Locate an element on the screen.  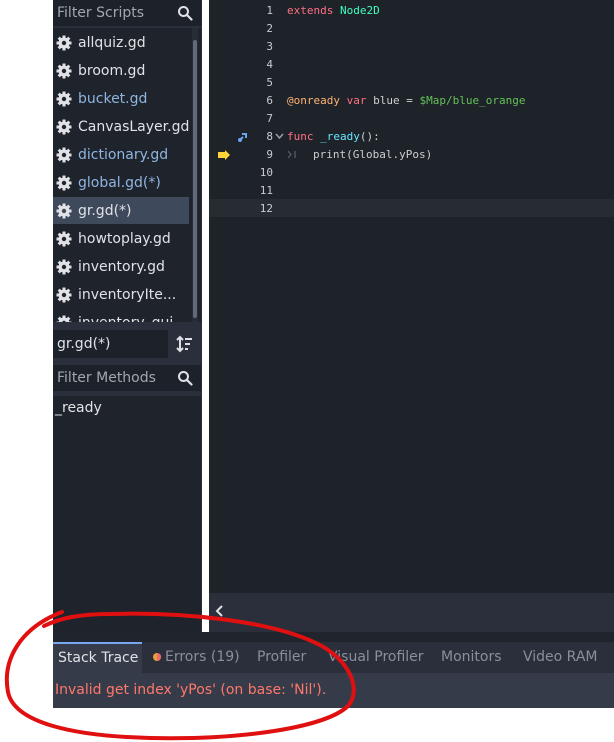
script-item-canvaslayer: CanvasLayer.gd is located at coordinates (121, 126).